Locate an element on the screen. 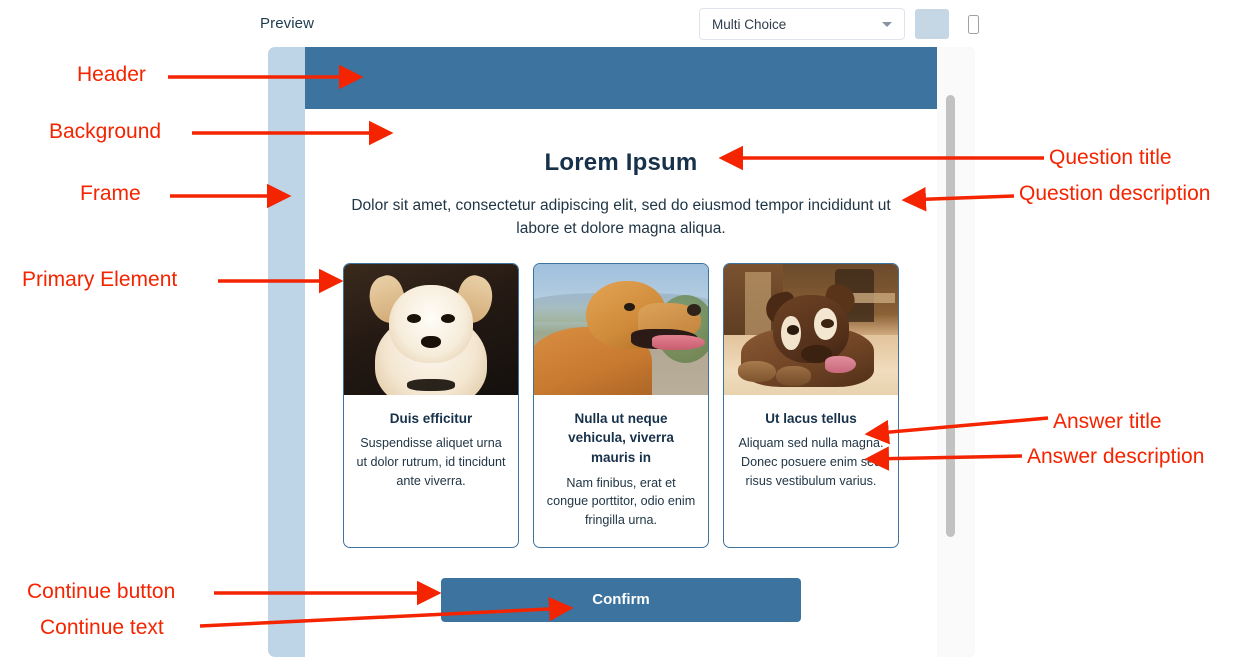  annotation-label-continue-button: Continue button is located at coordinates (101, 591).